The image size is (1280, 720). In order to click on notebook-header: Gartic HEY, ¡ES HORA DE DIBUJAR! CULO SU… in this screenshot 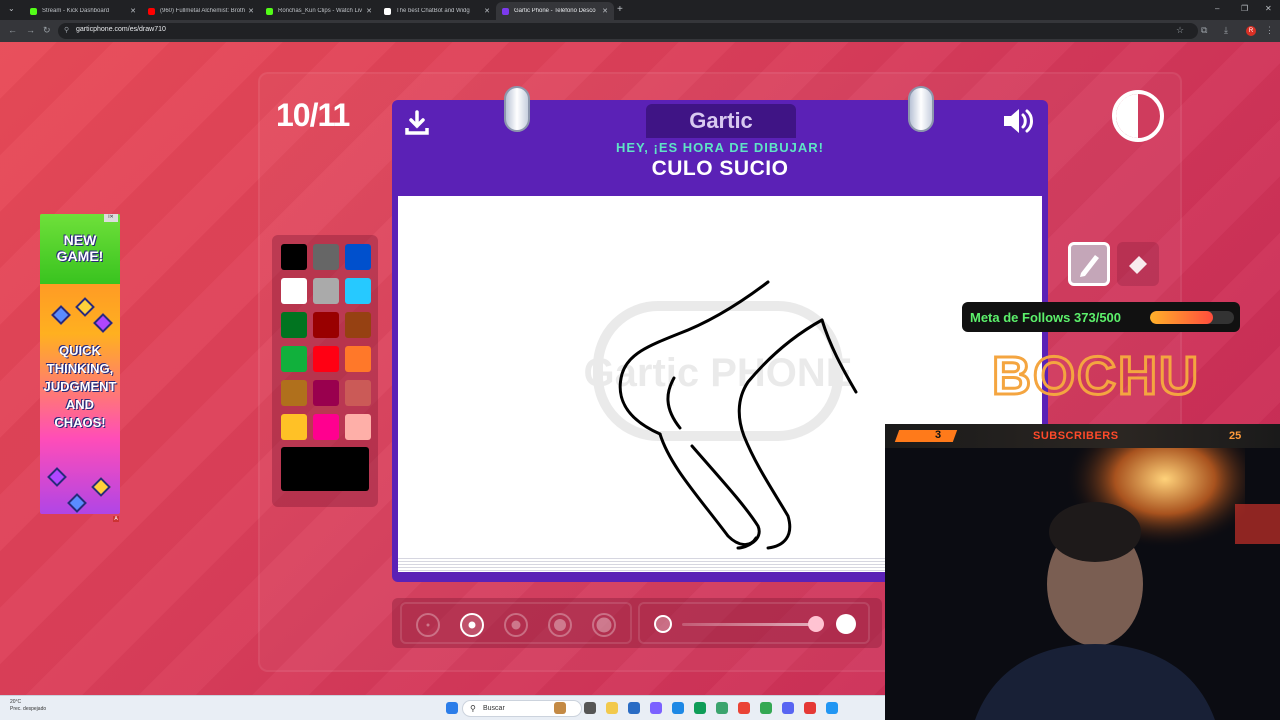, I will do `click(720, 146)`.